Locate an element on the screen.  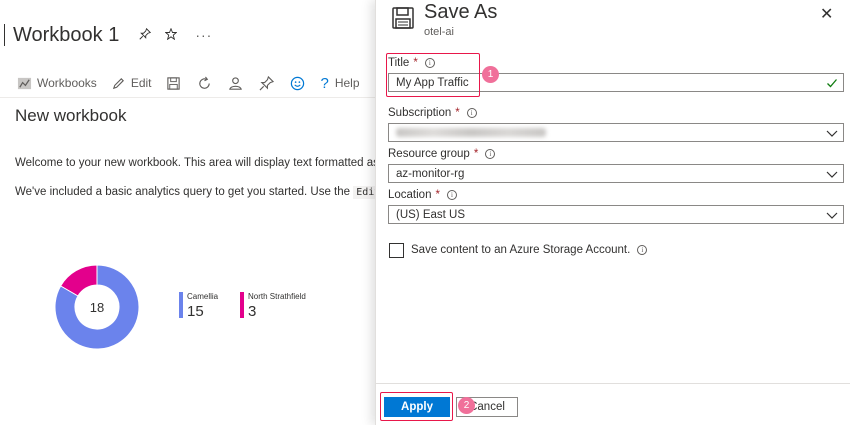
edit-code-snippet: Edit is located at coordinates (364, 192).